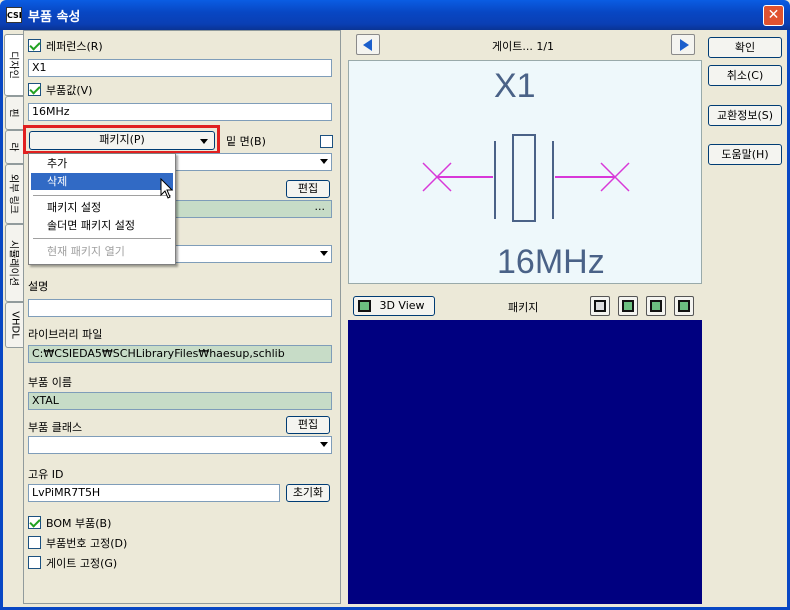 This screenshot has height=610, width=790. What do you see at coordinates (86, 251) in the screenshot?
I see `menu-item-open-current-package: 현재 패키지 열기` at bounding box center [86, 251].